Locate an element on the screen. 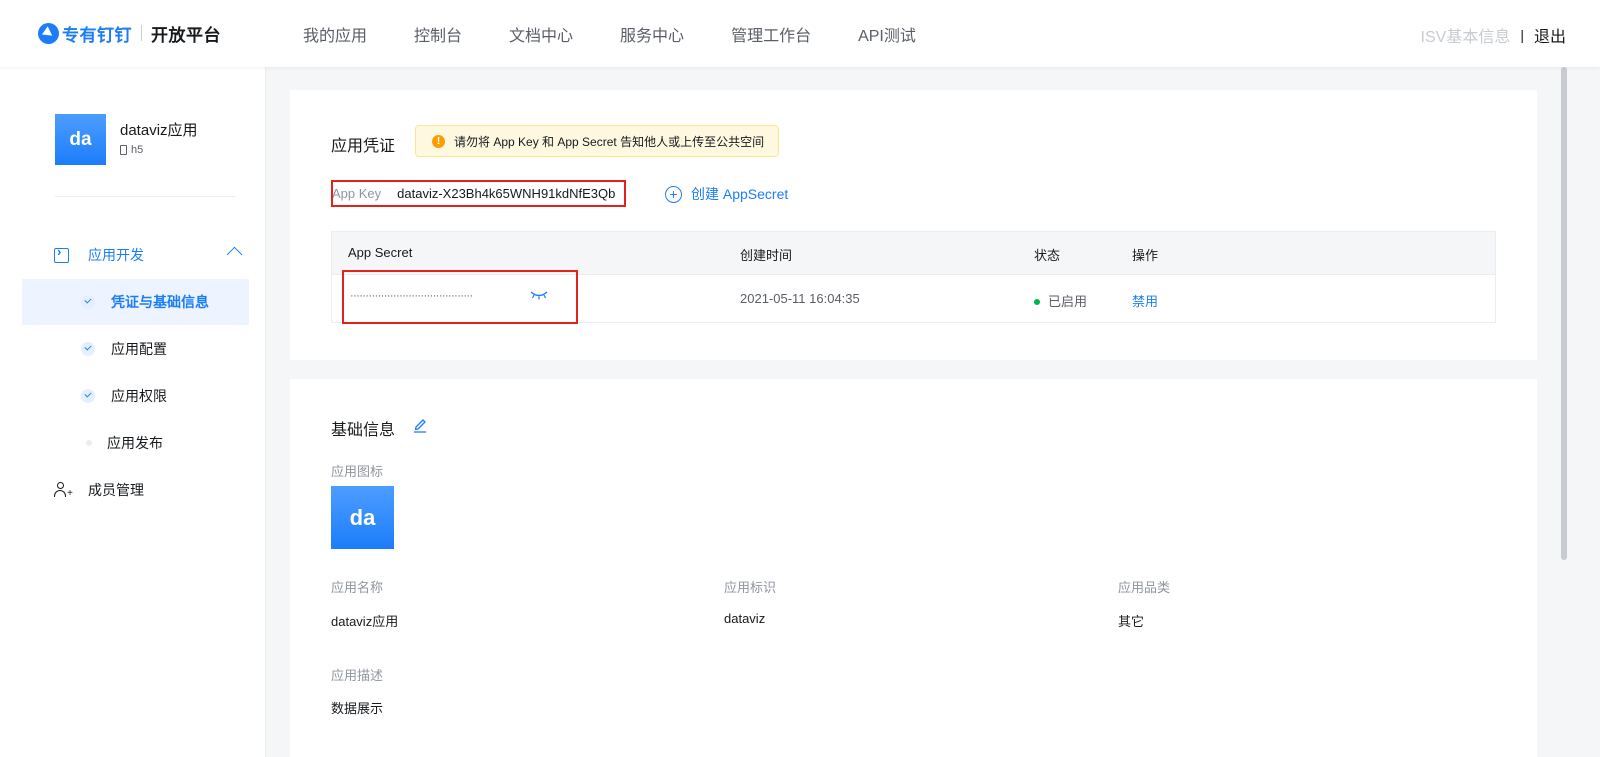 This screenshot has height=757, width=1600. create-appsecret-button: + 创建 AppSecret is located at coordinates (726, 194).